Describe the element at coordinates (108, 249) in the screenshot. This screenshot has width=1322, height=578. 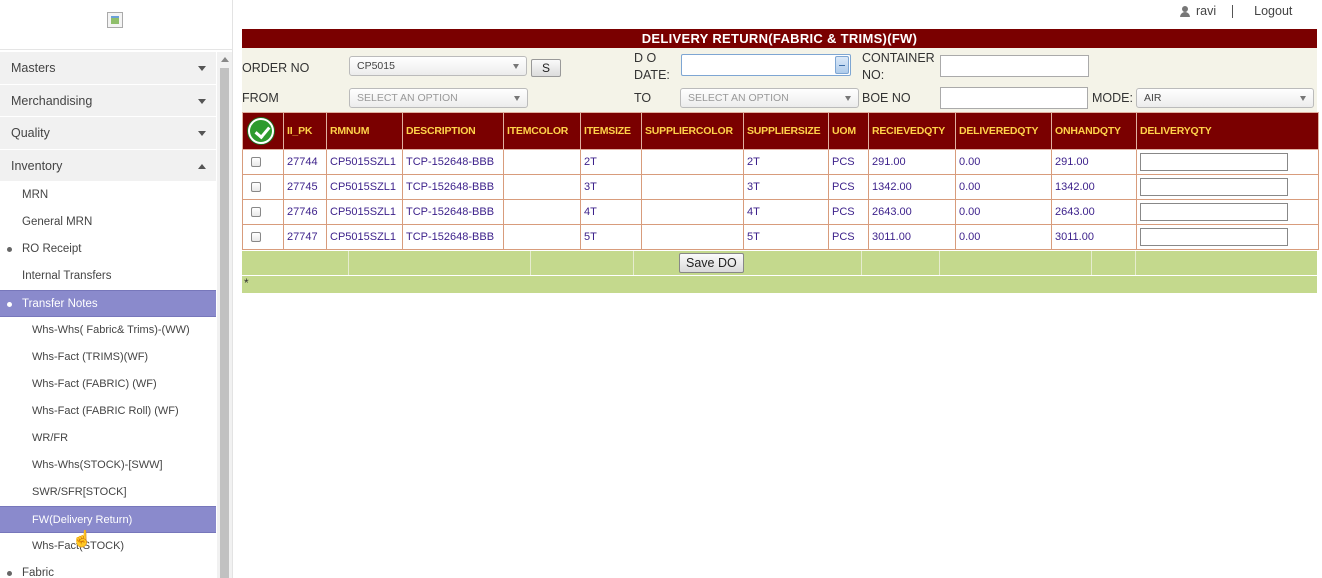
I see `sidebar-item-ro-receipt: RO Receipt` at that location.